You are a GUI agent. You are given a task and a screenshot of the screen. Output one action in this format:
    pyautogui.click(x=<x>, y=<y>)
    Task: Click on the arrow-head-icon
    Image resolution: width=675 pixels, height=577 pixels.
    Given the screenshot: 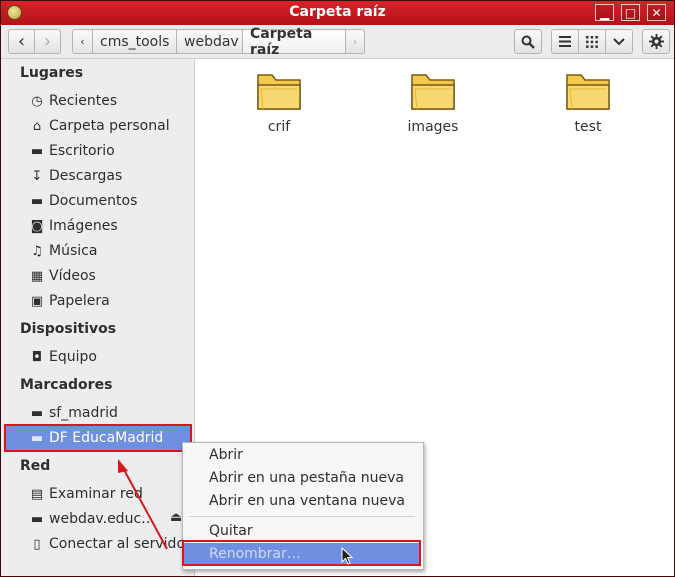 What is the action you would take?
    pyautogui.click(x=123, y=466)
    